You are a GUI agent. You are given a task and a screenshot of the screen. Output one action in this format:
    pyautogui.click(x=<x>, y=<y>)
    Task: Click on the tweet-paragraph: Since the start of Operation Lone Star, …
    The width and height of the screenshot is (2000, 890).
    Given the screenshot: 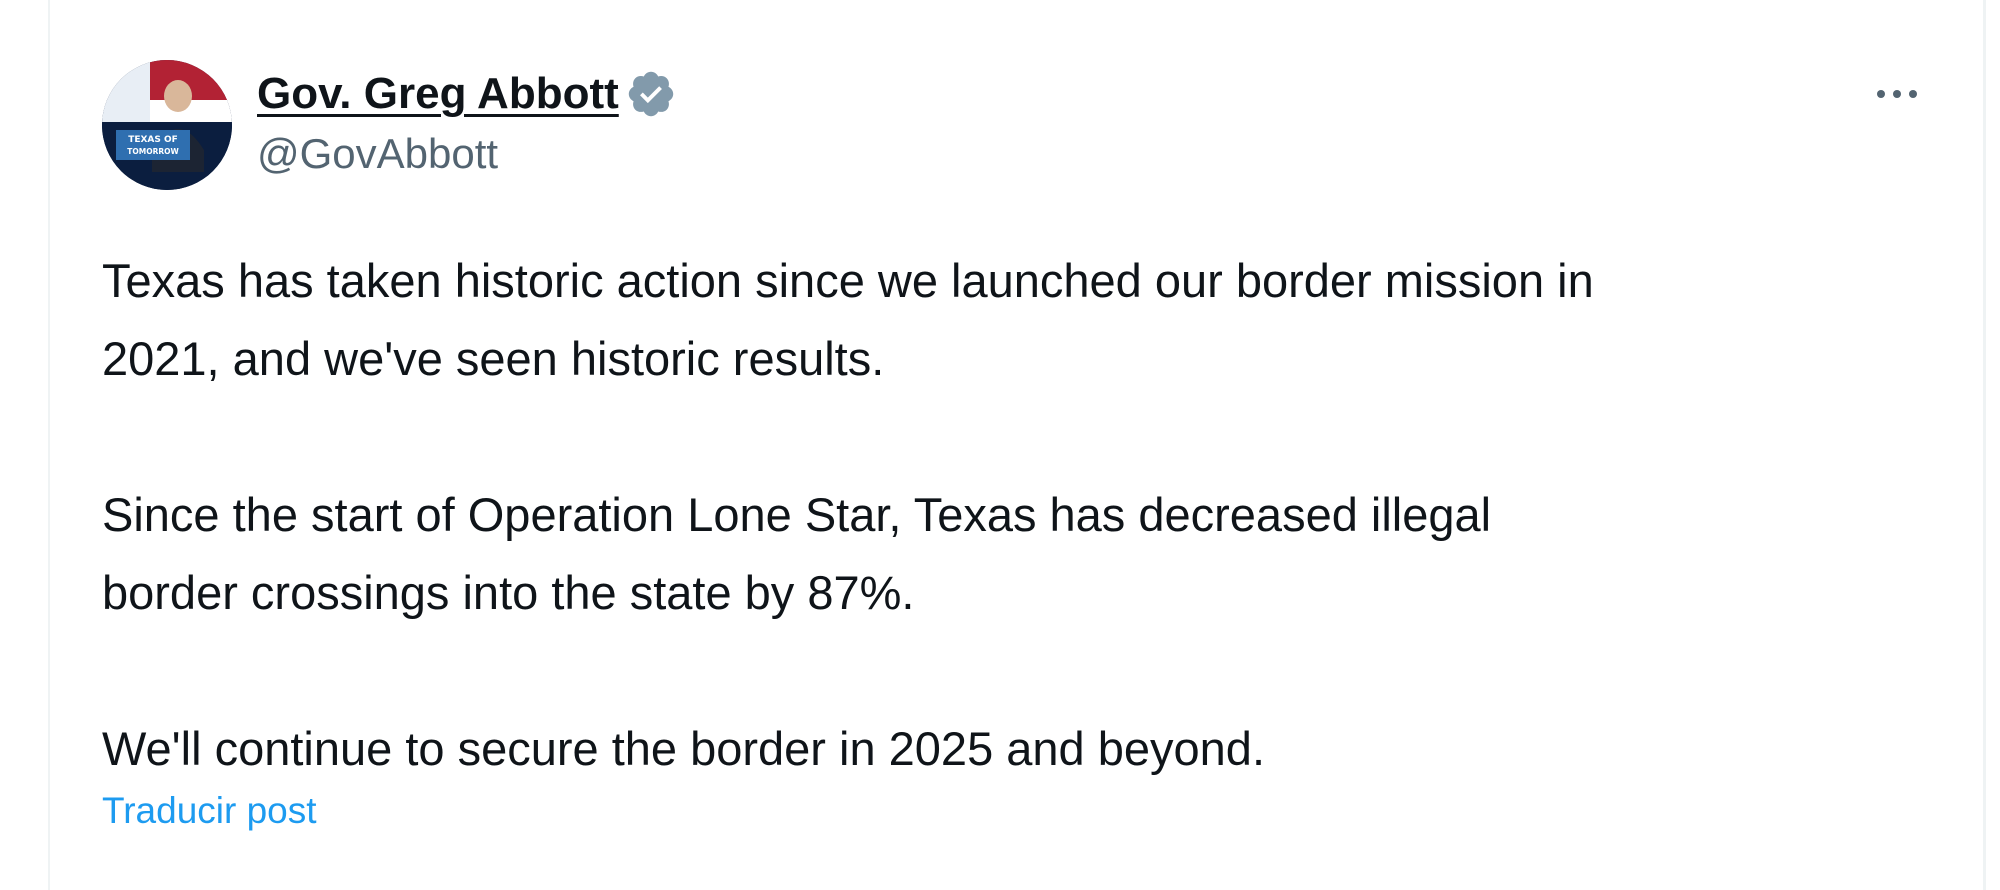 What is the action you would take?
    pyautogui.click(x=797, y=553)
    